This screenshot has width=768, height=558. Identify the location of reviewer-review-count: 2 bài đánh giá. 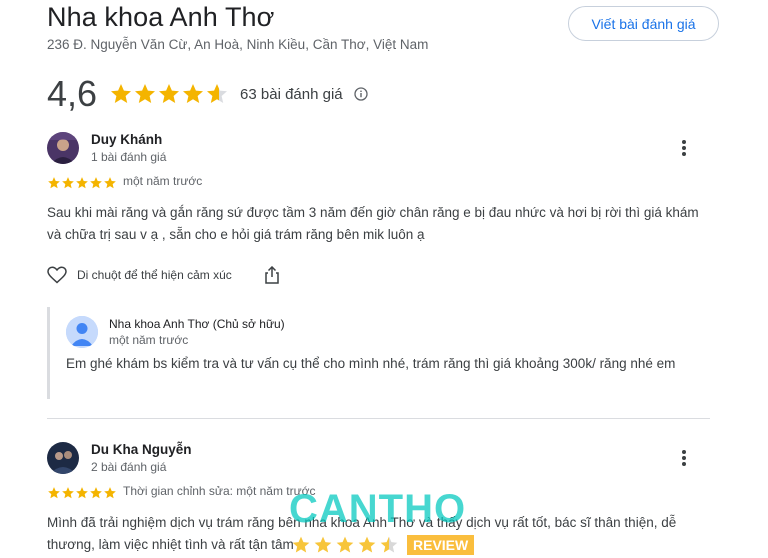
(129, 467).